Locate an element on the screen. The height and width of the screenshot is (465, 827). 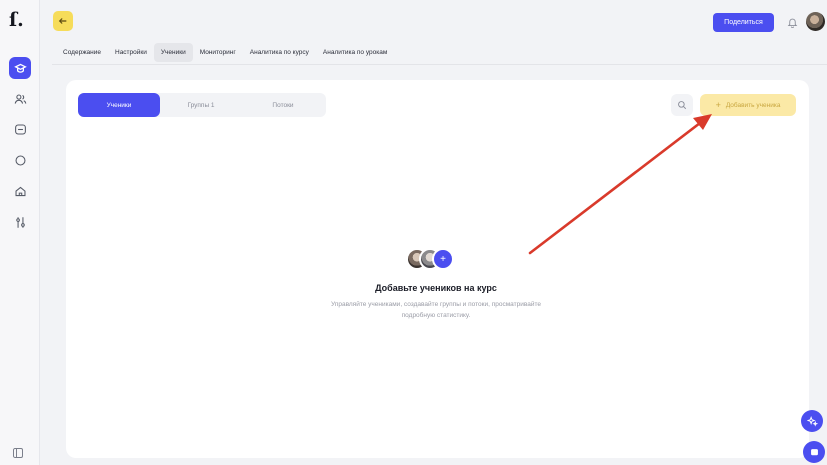
search-icon is located at coordinates (682, 105).